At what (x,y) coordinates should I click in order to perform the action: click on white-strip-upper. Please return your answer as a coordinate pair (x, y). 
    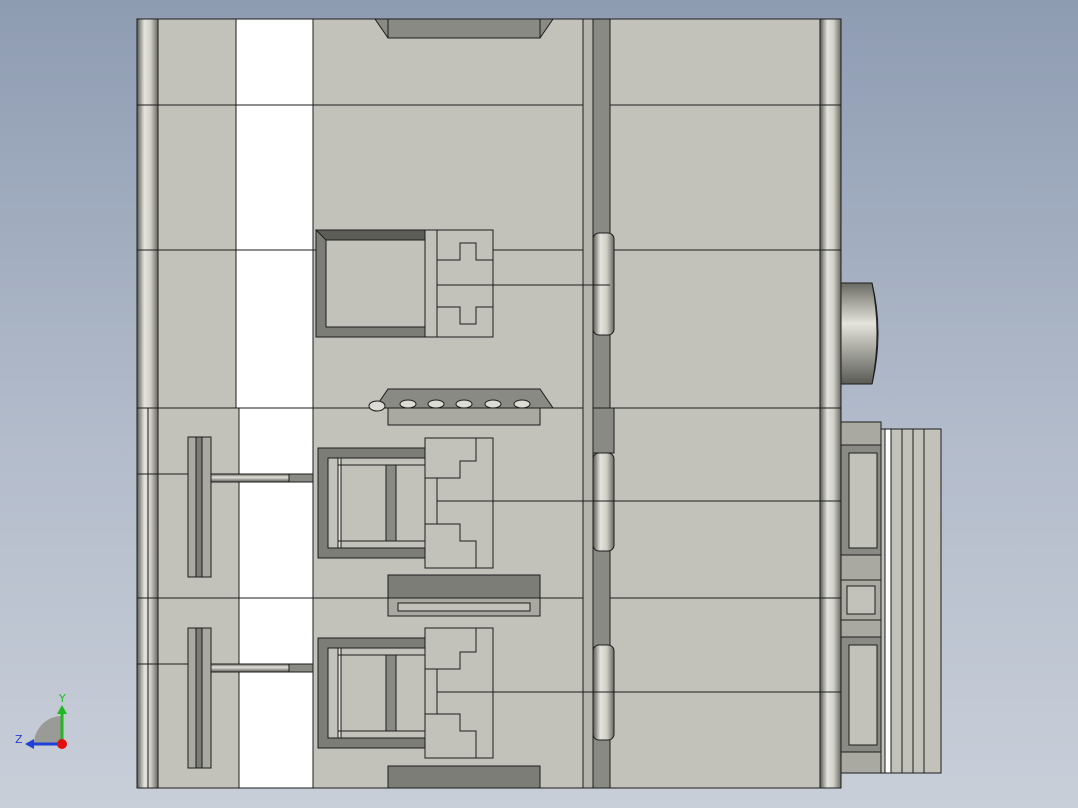
    Looking at the image, I should click on (274, 213).